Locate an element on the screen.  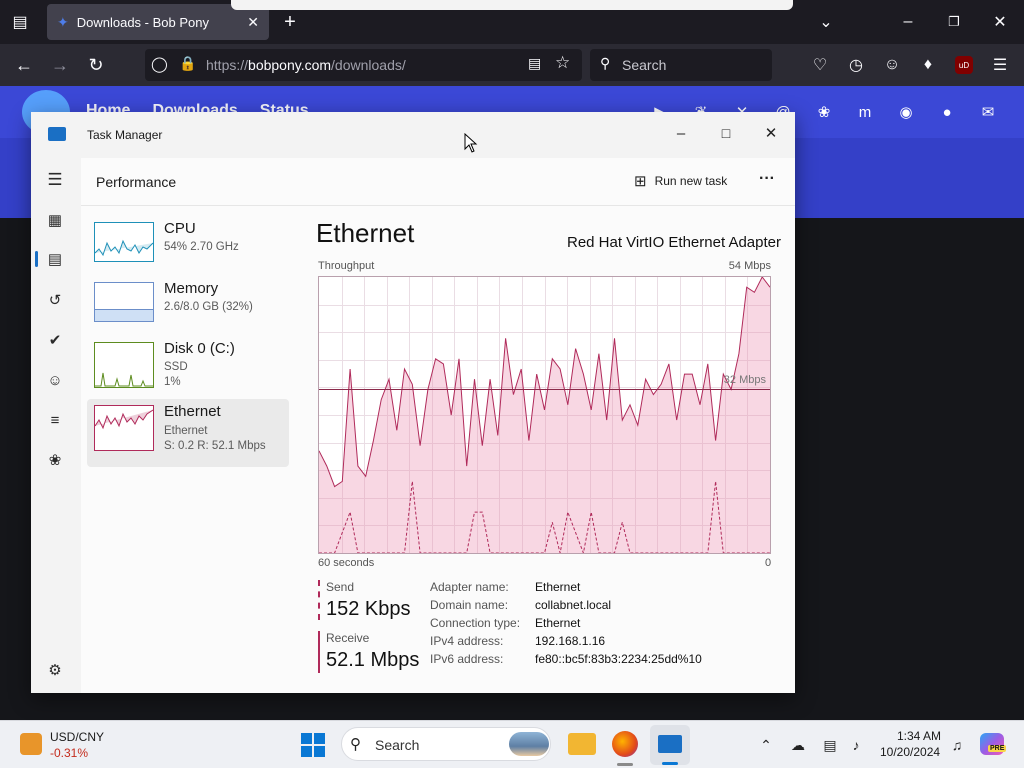
close-tab-icon: ✕ is located at coordinates (253, 22).